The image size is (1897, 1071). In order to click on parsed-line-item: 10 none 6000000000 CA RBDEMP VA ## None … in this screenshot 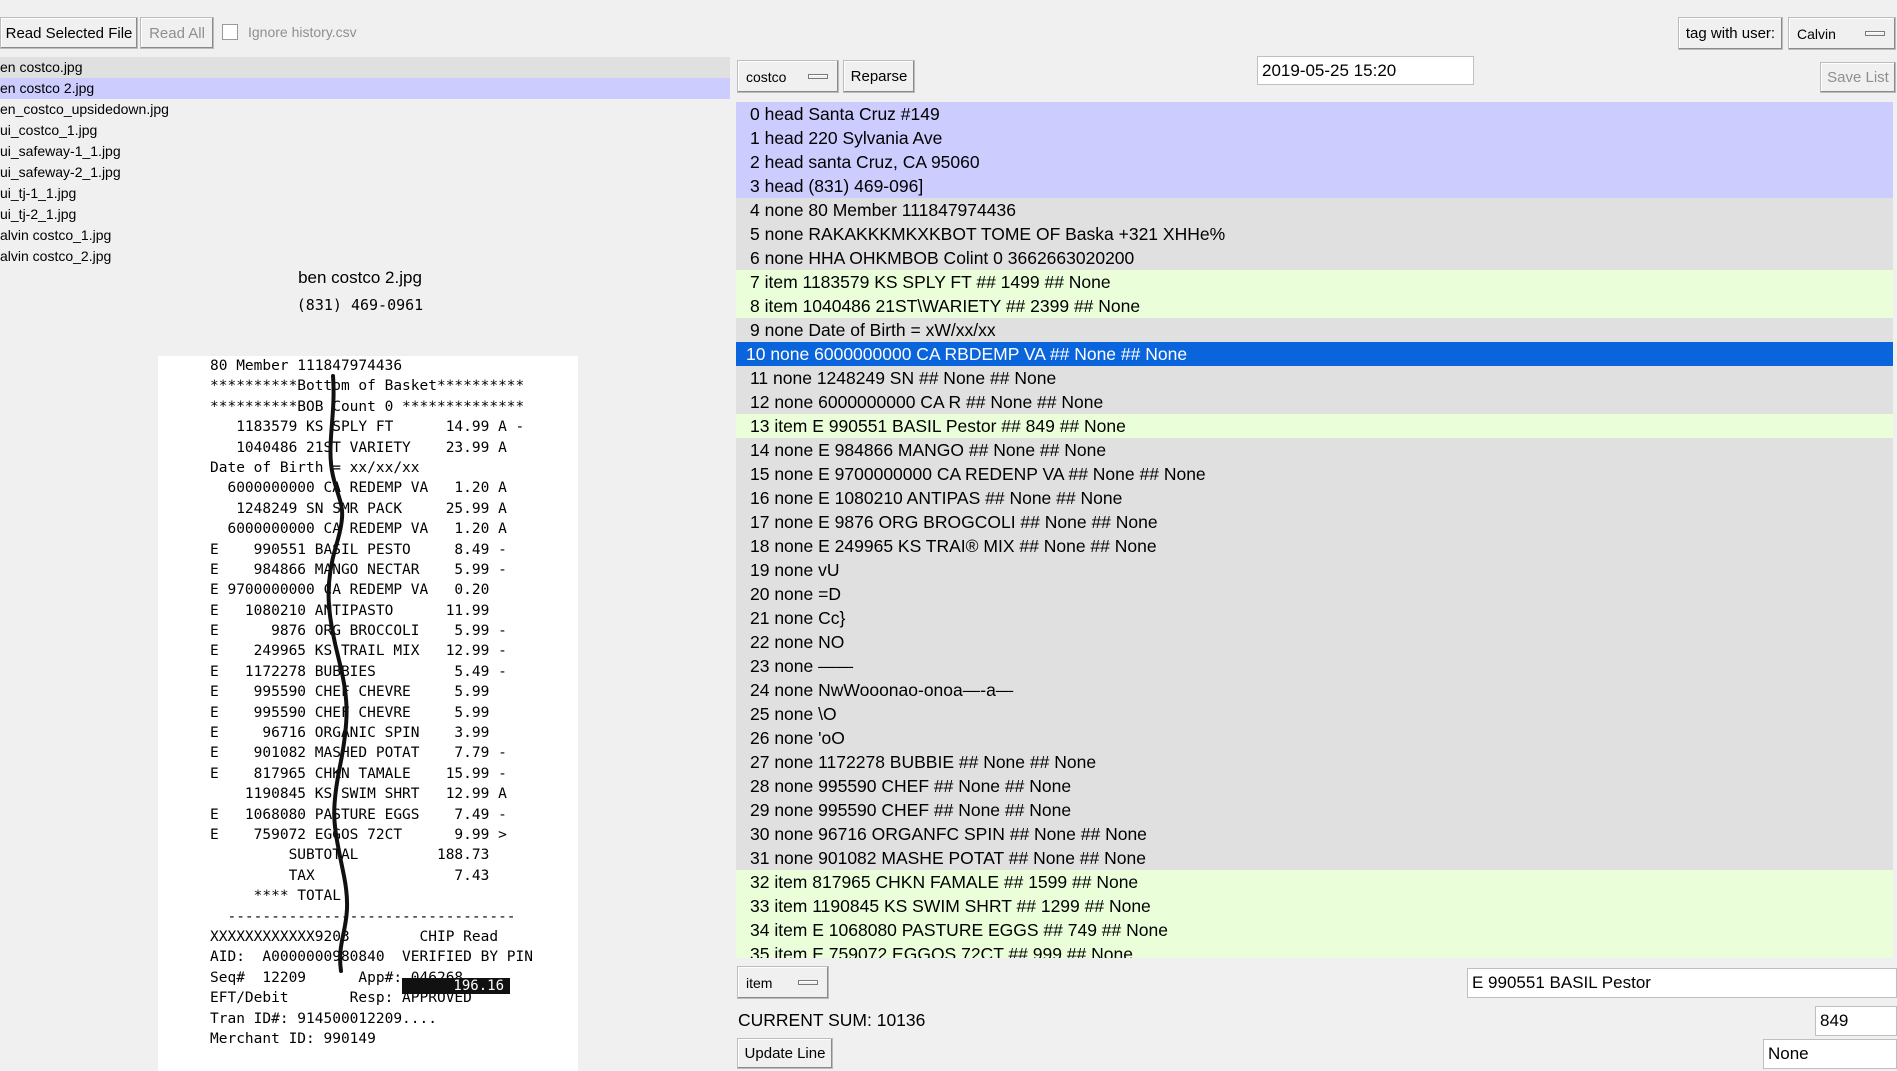, I will do `click(1314, 354)`.